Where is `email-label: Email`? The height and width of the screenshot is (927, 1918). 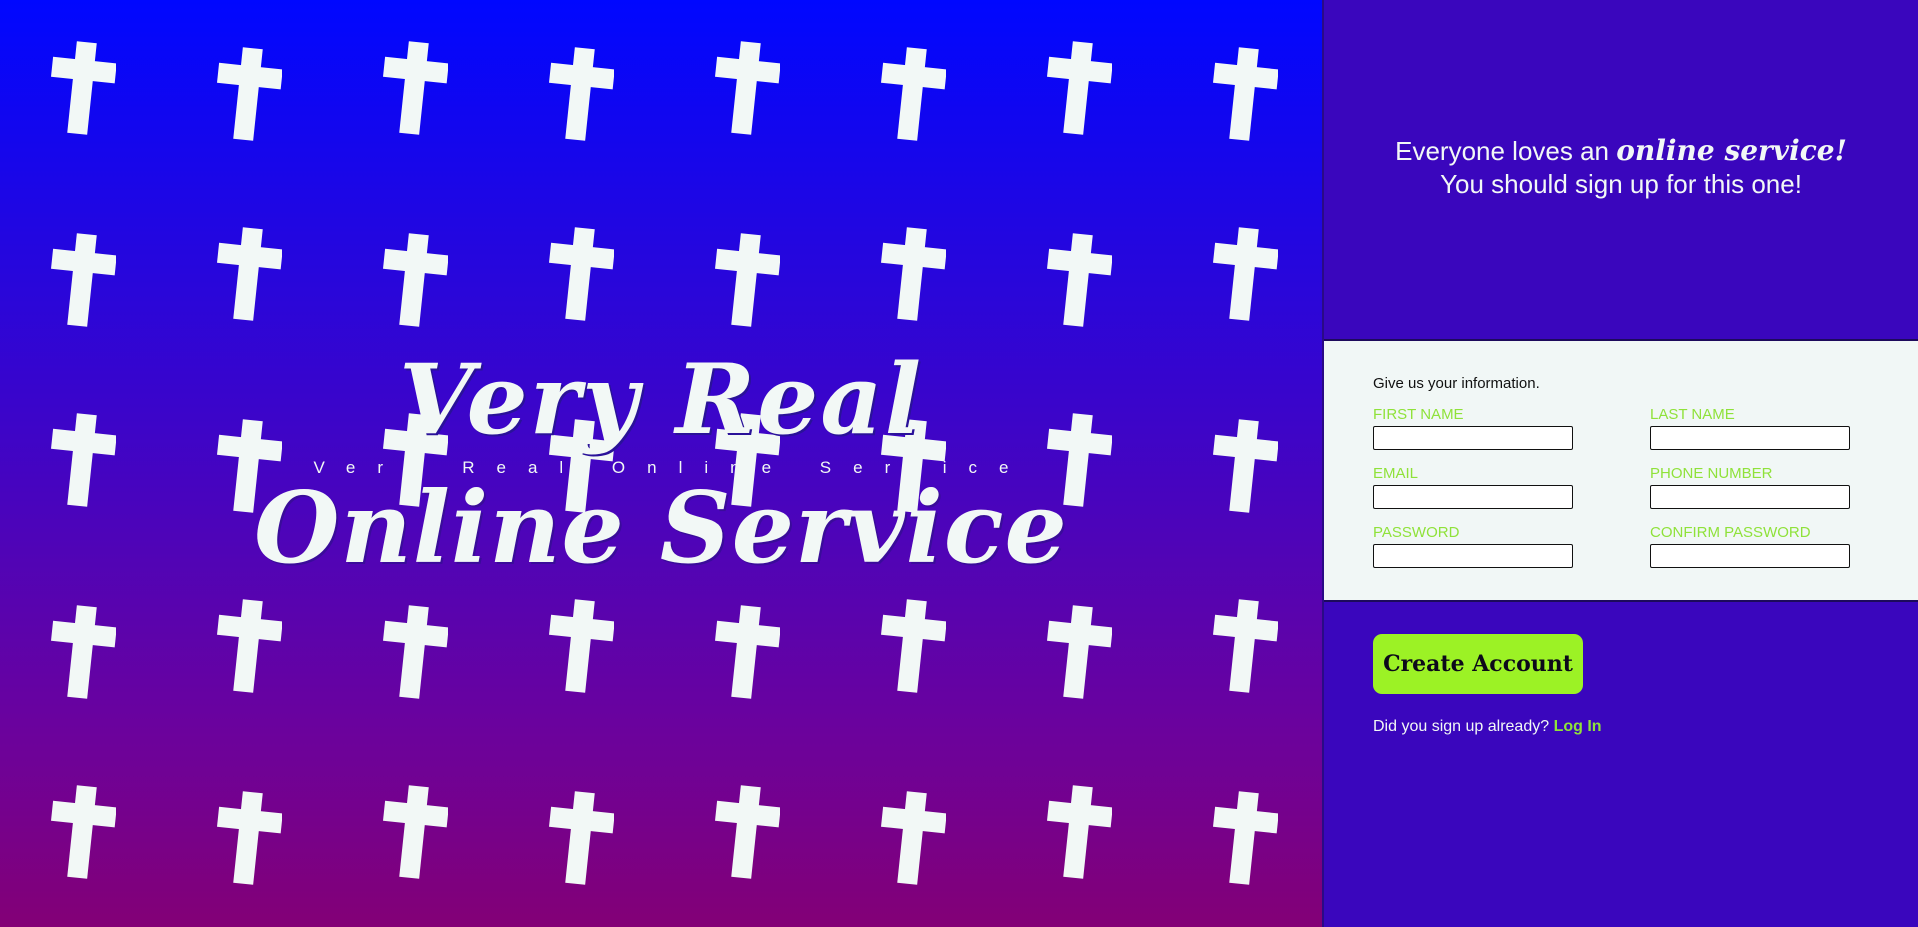
email-label: Email is located at coordinates (1396, 473).